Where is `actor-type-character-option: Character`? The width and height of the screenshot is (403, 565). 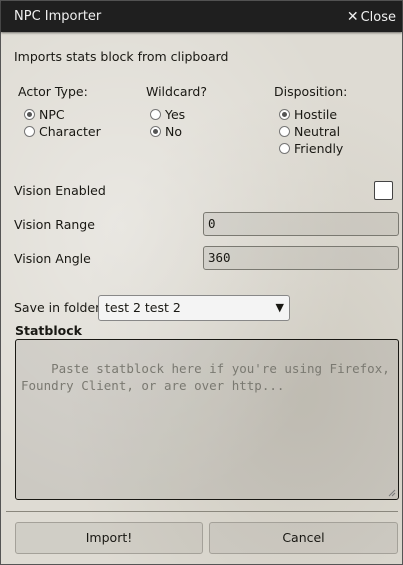
actor-type-character-option: Character is located at coordinates (62, 131).